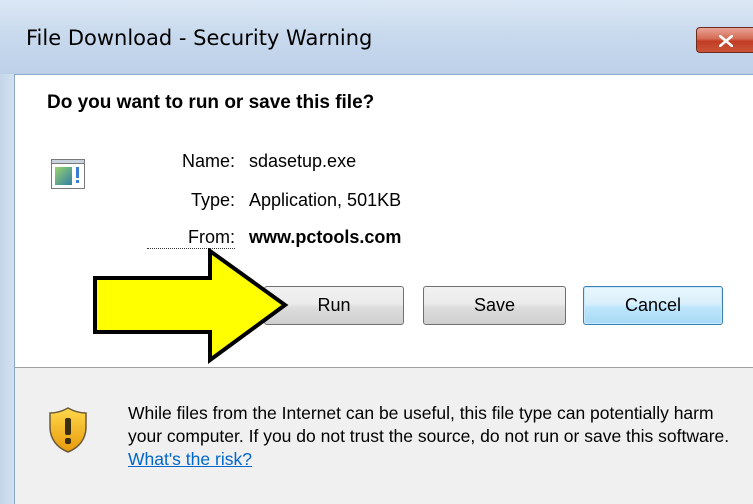 The image size is (753, 504). I want to click on title-bar: File Download - Security Warning, so click(376, 37).